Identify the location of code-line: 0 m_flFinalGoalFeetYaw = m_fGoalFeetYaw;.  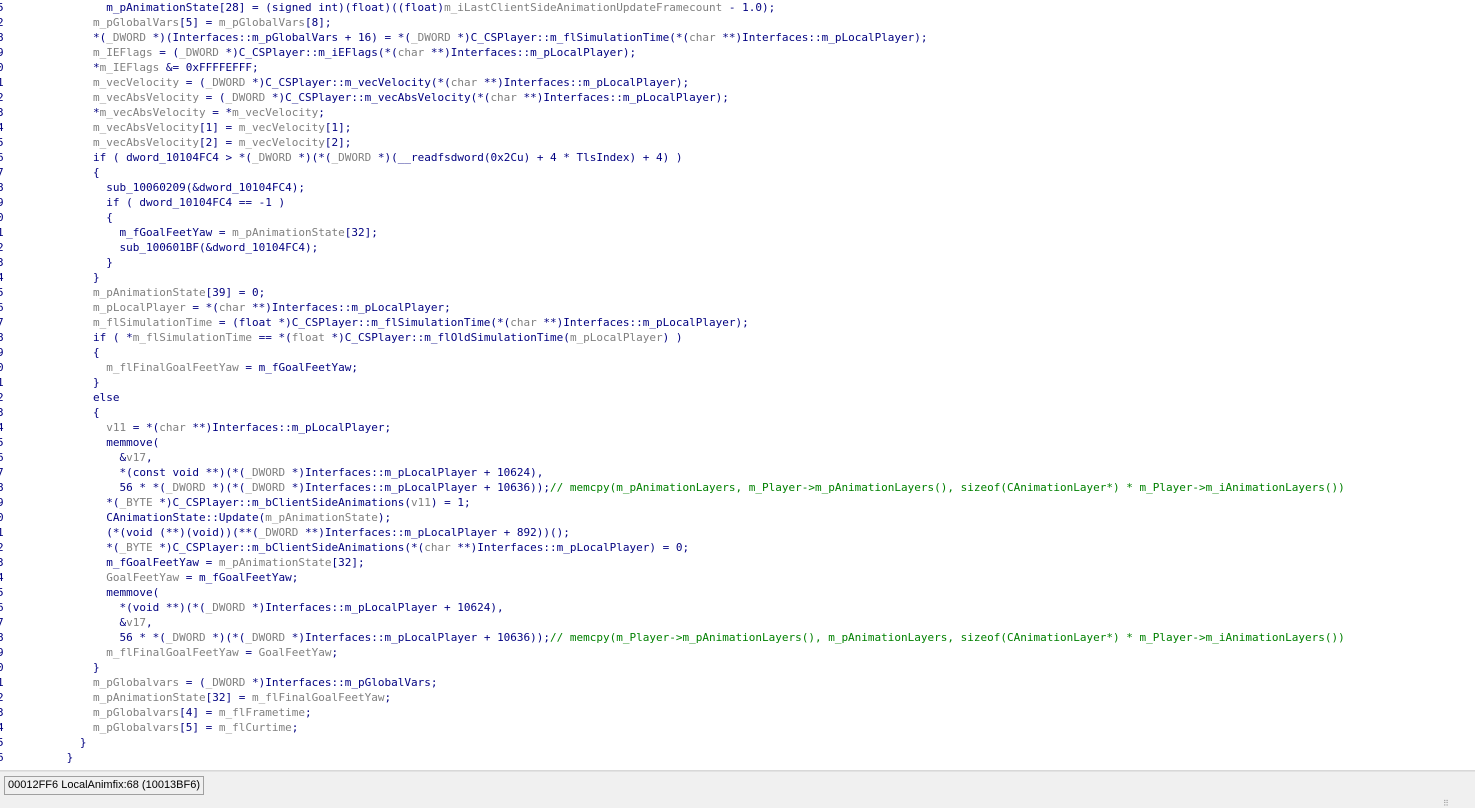
(737, 367).